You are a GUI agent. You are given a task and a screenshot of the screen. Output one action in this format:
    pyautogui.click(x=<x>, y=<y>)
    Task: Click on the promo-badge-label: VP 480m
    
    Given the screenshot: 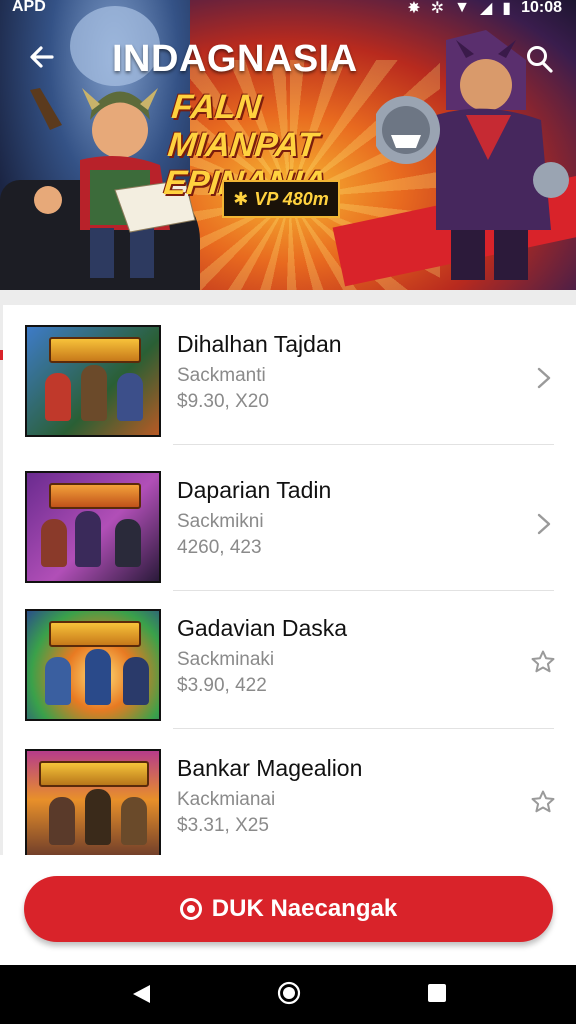 What is the action you would take?
    pyautogui.click(x=291, y=198)
    